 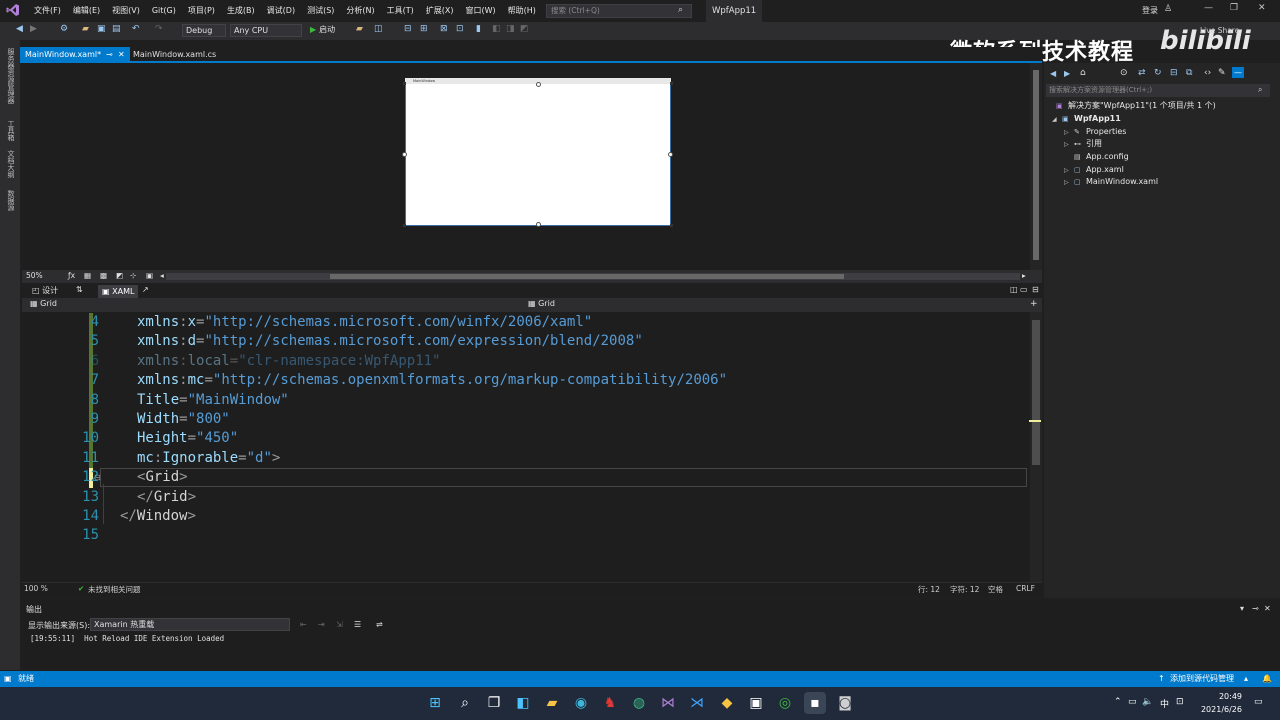 What do you see at coordinates (201, 11) in the screenshot?
I see `menu-item: 项目(P)` at bounding box center [201, 11].